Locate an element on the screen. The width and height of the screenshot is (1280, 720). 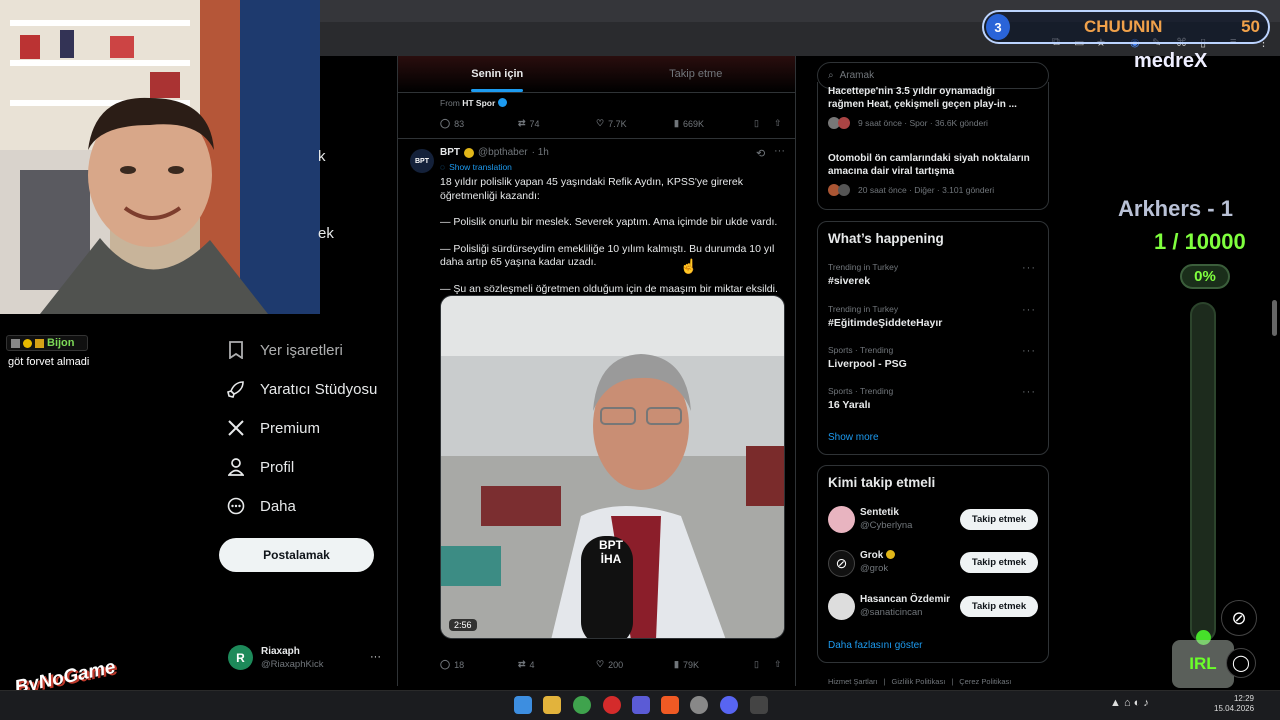
footer-link: Çerez Politikası is located at coordinates (985, 681).